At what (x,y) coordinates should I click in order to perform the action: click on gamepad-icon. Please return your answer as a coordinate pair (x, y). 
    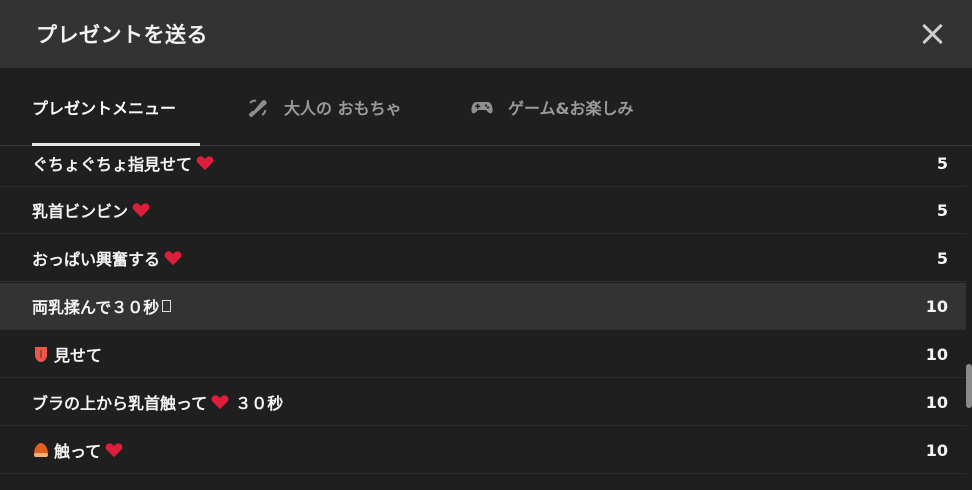
    Looking at the image, I should click on (482, 107).